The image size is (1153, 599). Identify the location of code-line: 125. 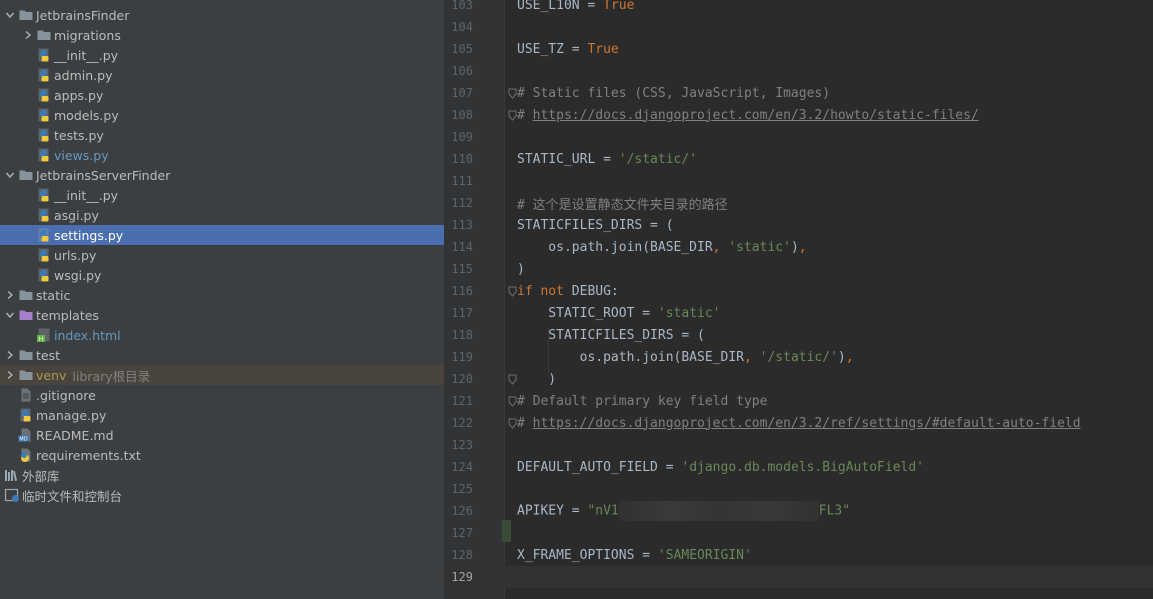
(799, 489).